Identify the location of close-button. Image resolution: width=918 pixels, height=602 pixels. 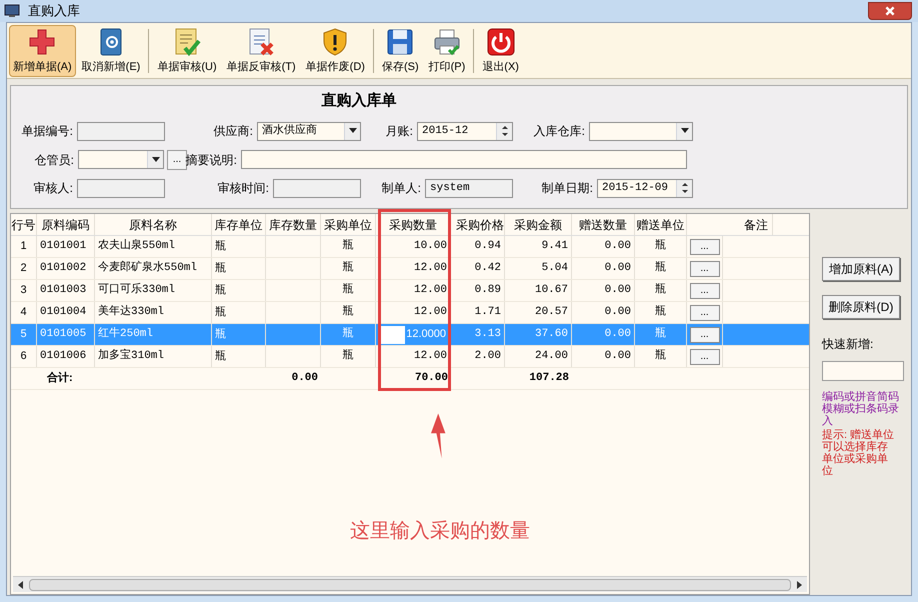
(890, 11).